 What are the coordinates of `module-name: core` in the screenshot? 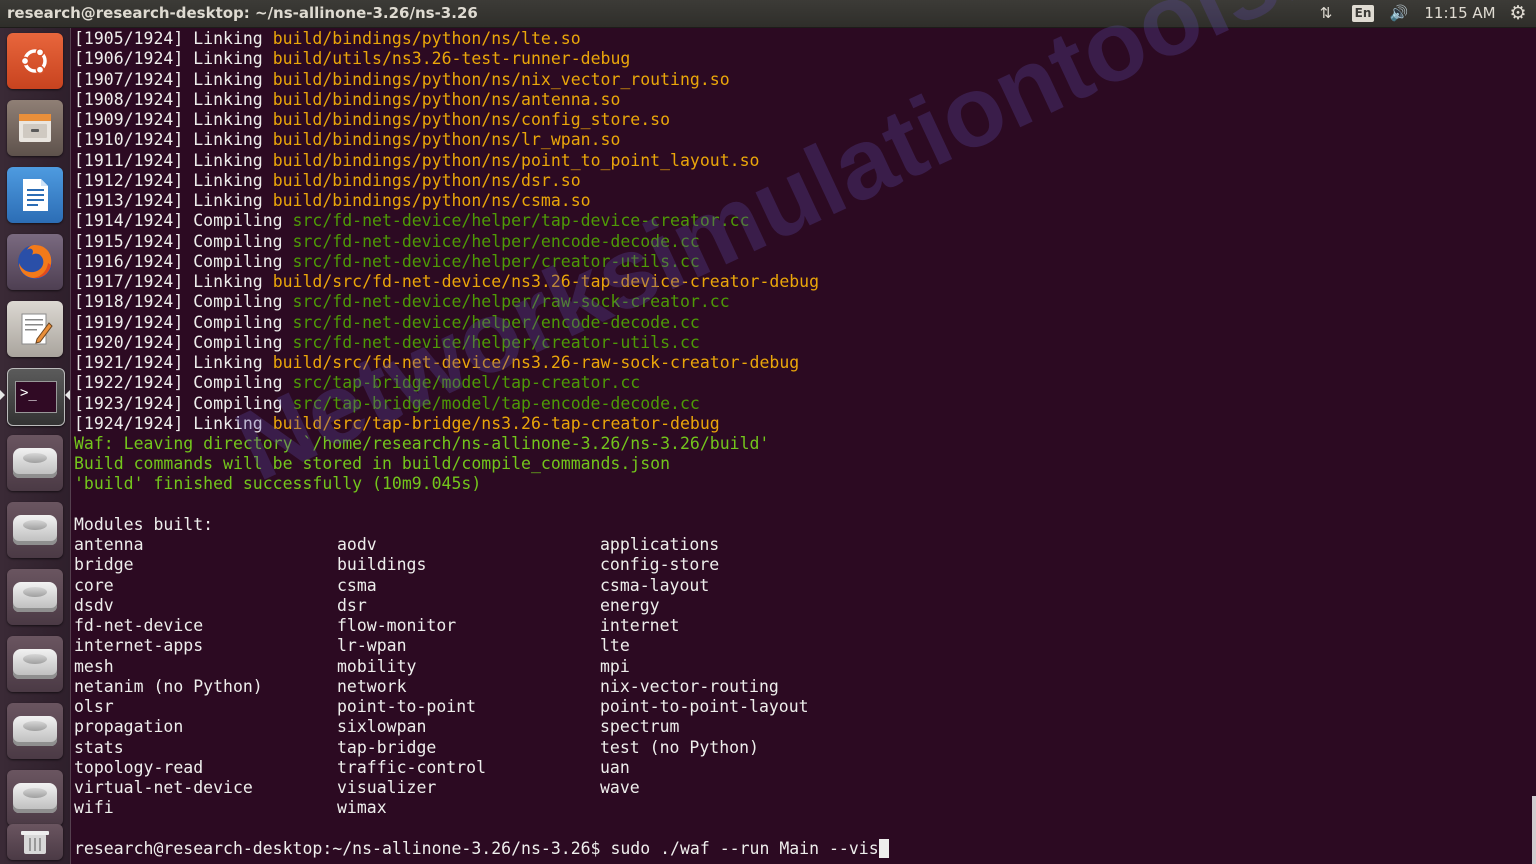 It's located at (94, 585).